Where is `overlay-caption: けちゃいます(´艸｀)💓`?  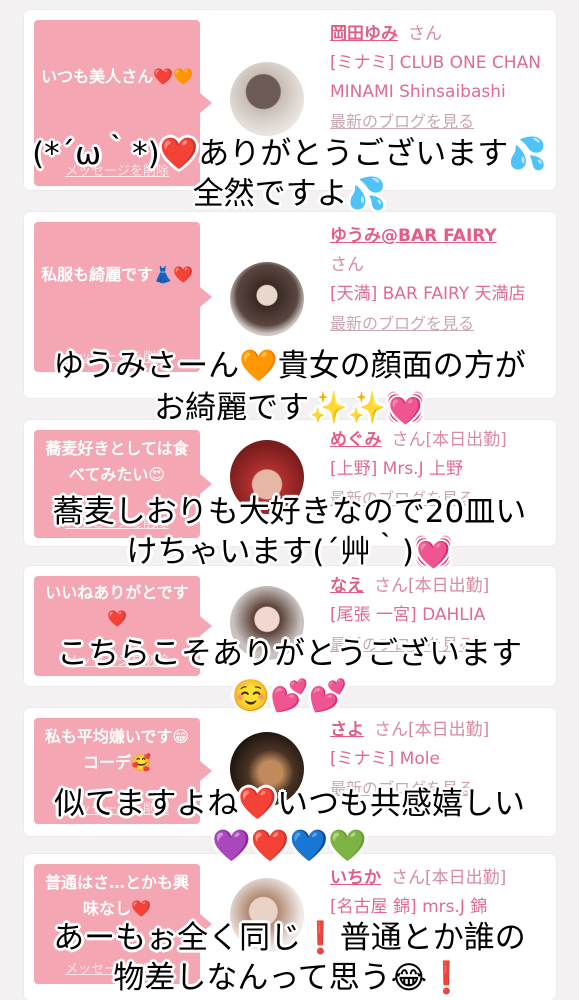
overlay-caption: けちゃいます(´艸｀)💓 is located at coordinates (289, 552).